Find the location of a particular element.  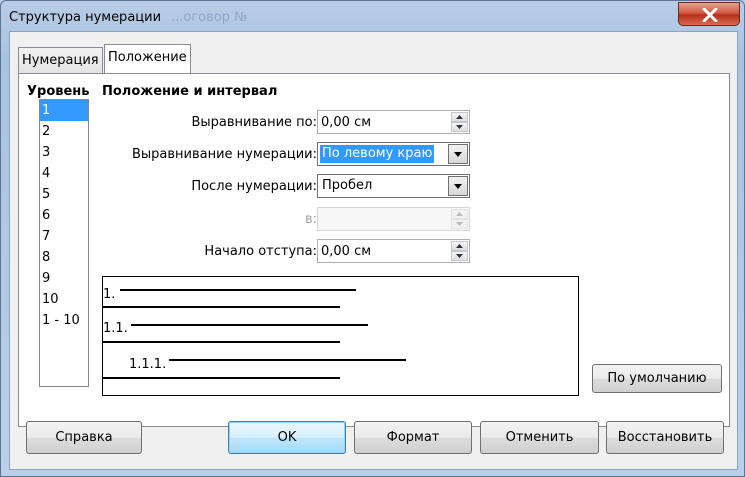

preview-number-3: 1.1.1. is located at coordinates (148, 364).